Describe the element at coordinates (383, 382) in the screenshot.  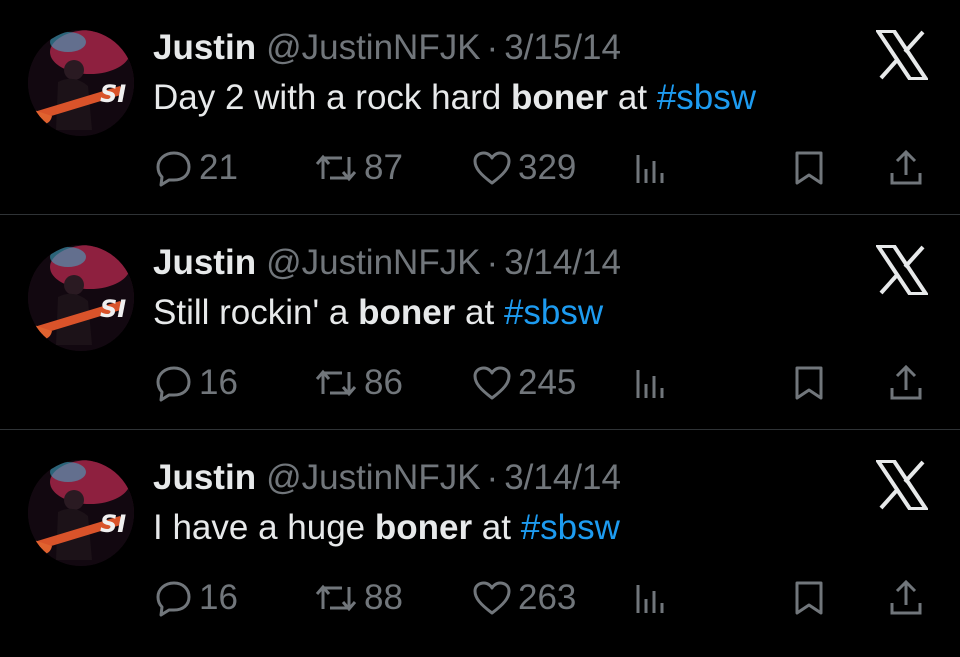
I see `retweet-count: 86` at that location.